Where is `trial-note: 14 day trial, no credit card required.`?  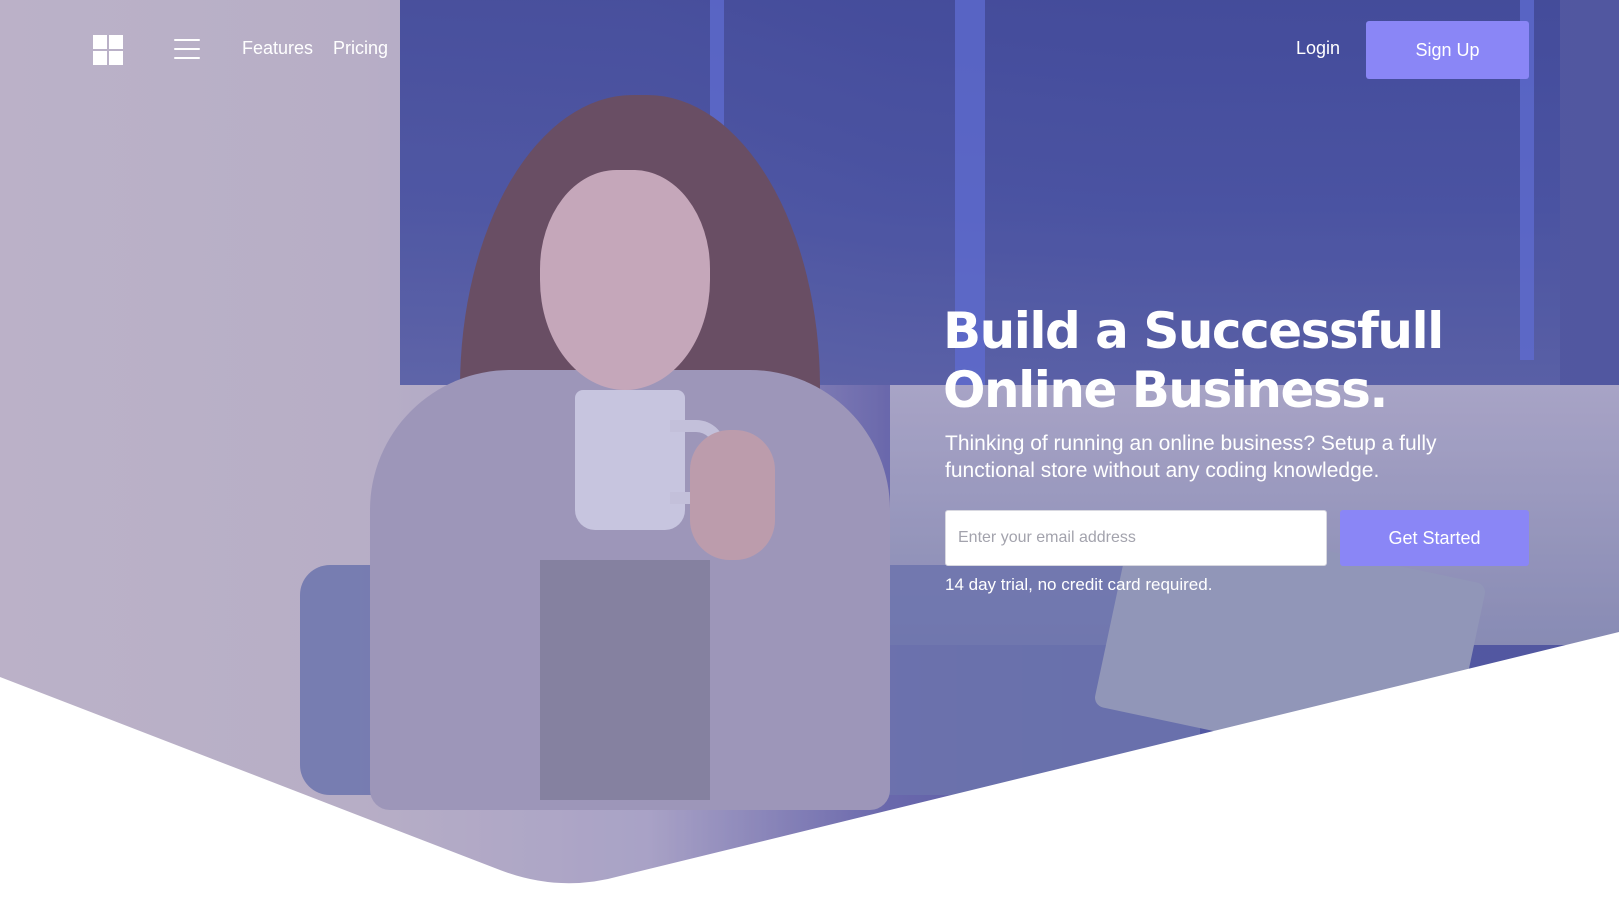
trial-note: 14 day trial, no credit card required. is located at coordinates (1079, 584).